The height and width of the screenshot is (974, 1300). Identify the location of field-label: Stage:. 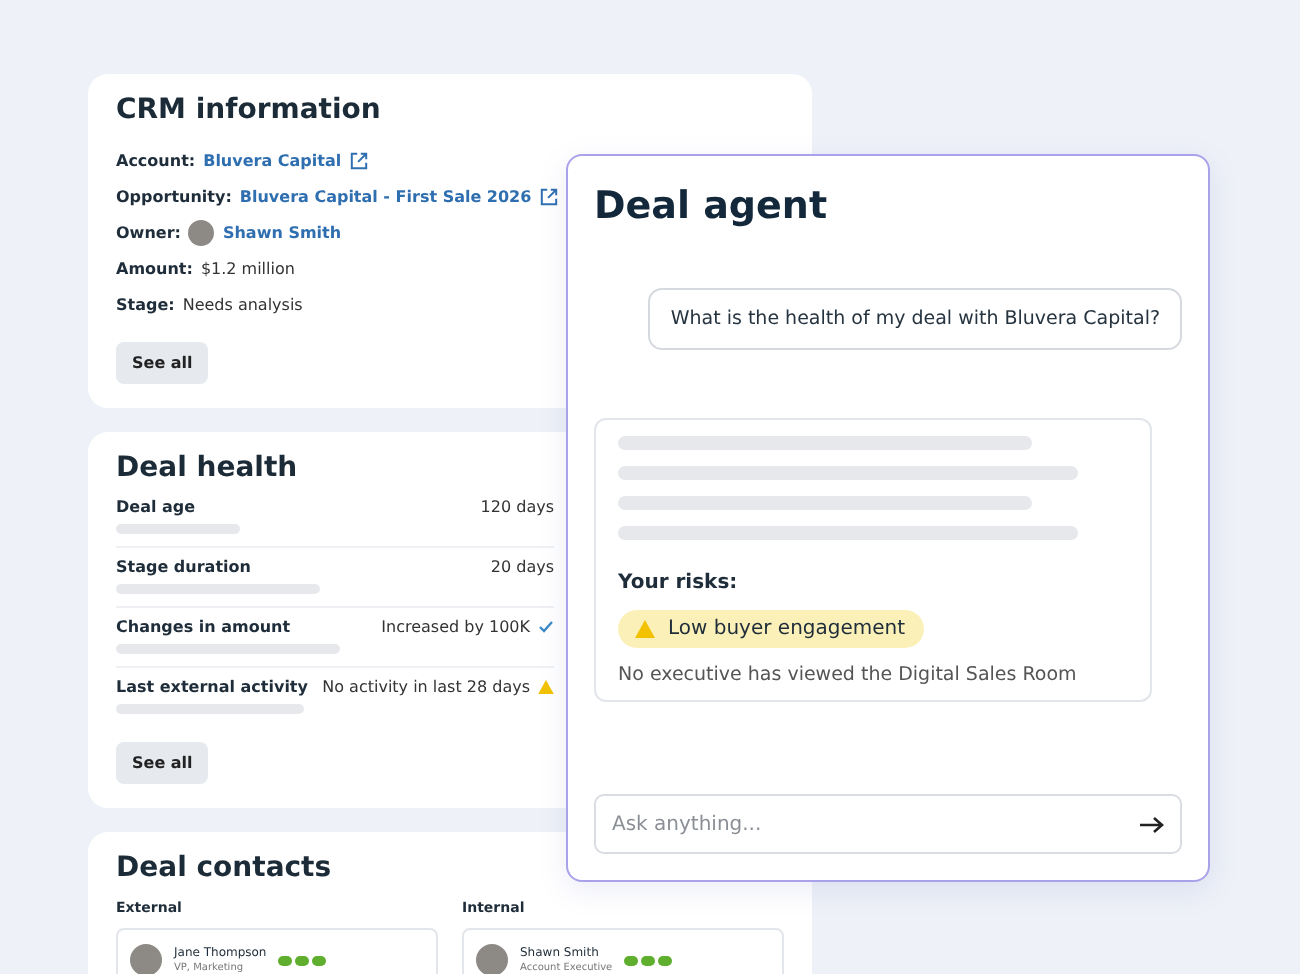
(145, 304).